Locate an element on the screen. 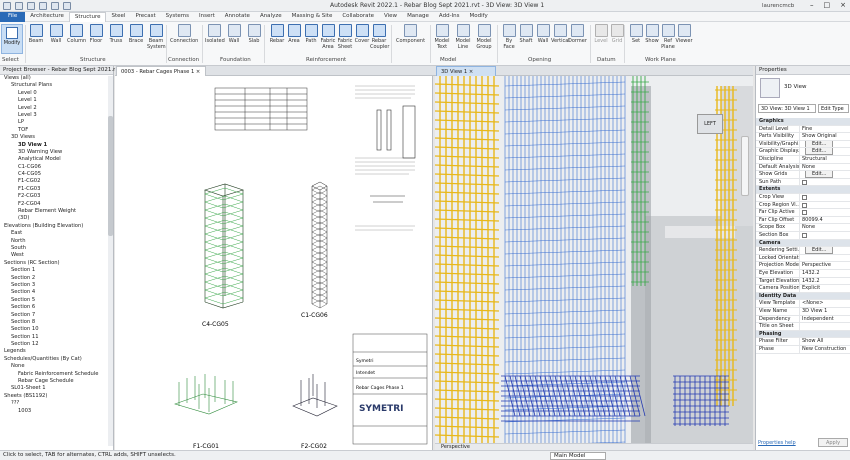 The width and height of the screenshot is (850, 460). by-face-button: By Face is located at coordinates (509, 37).